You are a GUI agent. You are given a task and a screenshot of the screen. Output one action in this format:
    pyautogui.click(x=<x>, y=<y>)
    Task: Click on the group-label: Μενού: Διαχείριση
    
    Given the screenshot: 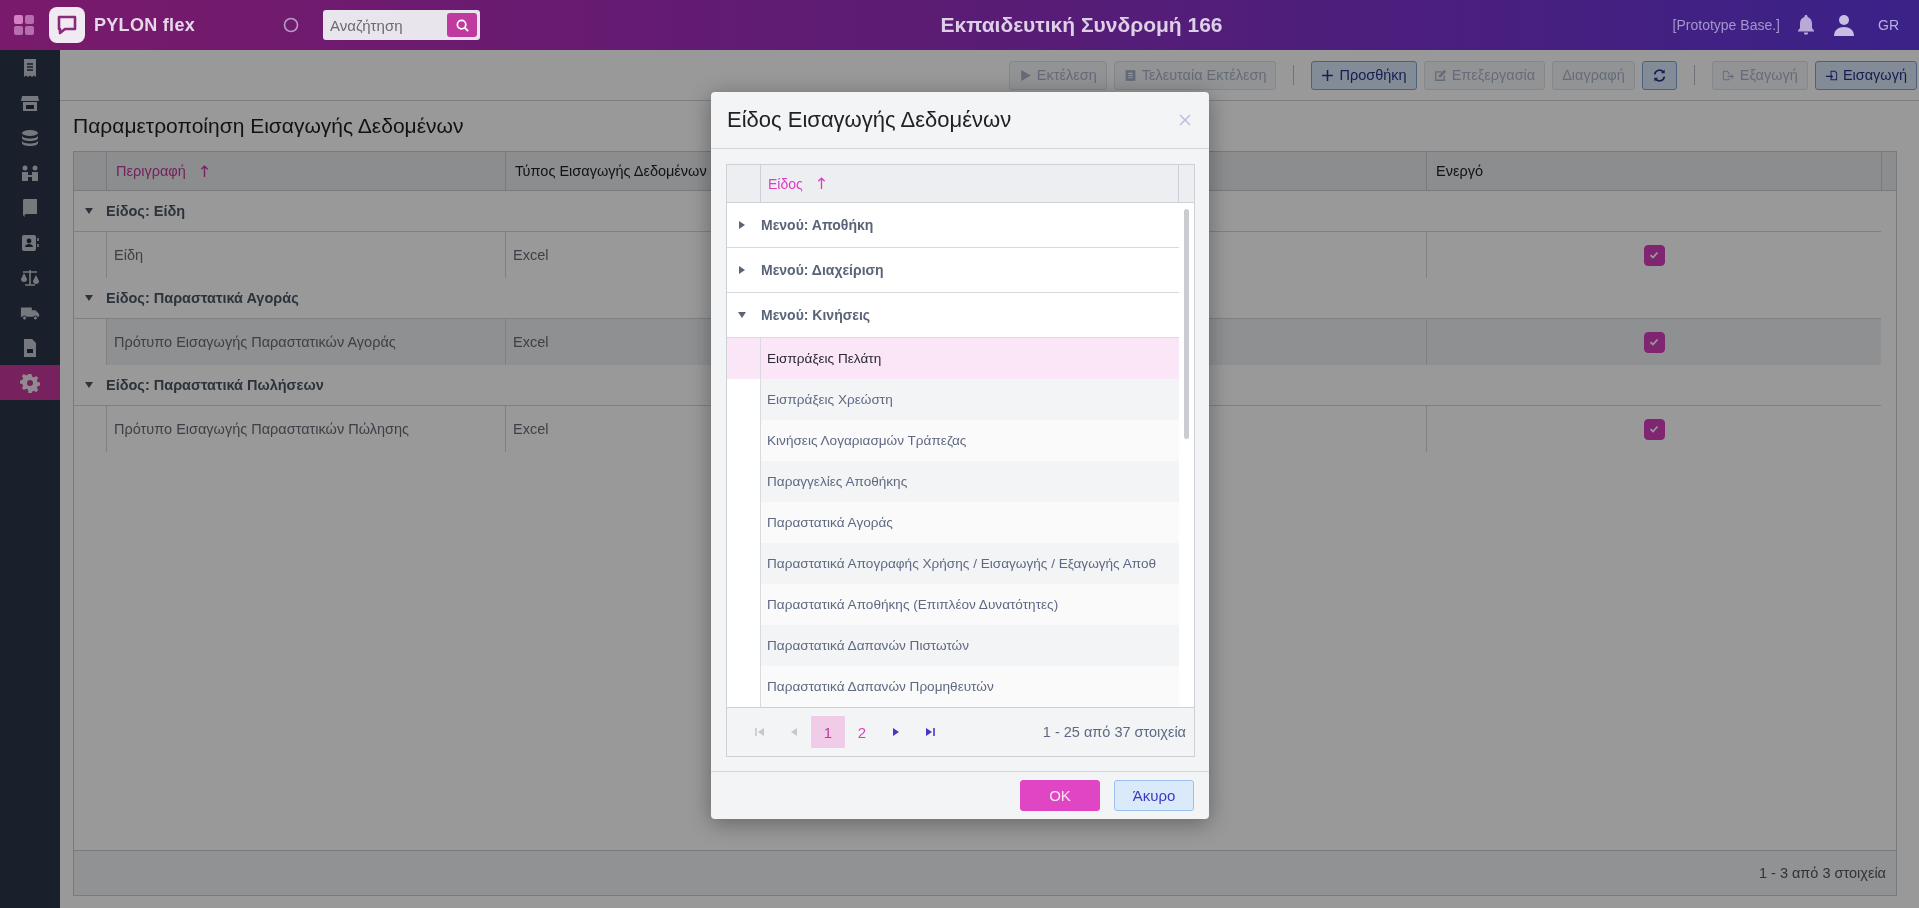 What is the action you would take?
    pyautogui.click(x=822, y=270)
    